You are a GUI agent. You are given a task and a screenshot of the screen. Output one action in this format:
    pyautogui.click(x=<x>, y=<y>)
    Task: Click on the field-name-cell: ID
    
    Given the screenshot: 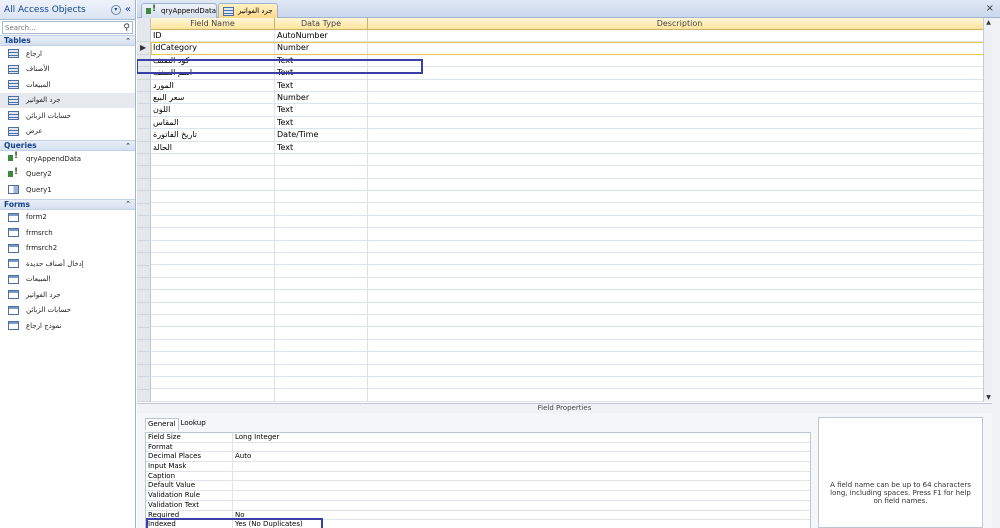 What is the action you would take?
    pyautogui.click(x=213, y=36)
    